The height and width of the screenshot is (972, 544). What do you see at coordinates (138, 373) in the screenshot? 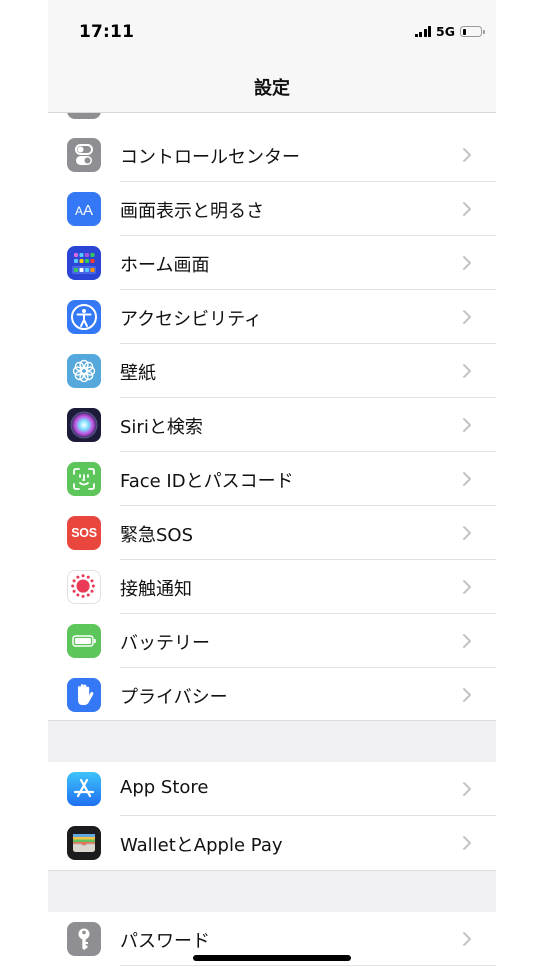
I see `row-label: 壁紙` at bounding box center [138, 373].